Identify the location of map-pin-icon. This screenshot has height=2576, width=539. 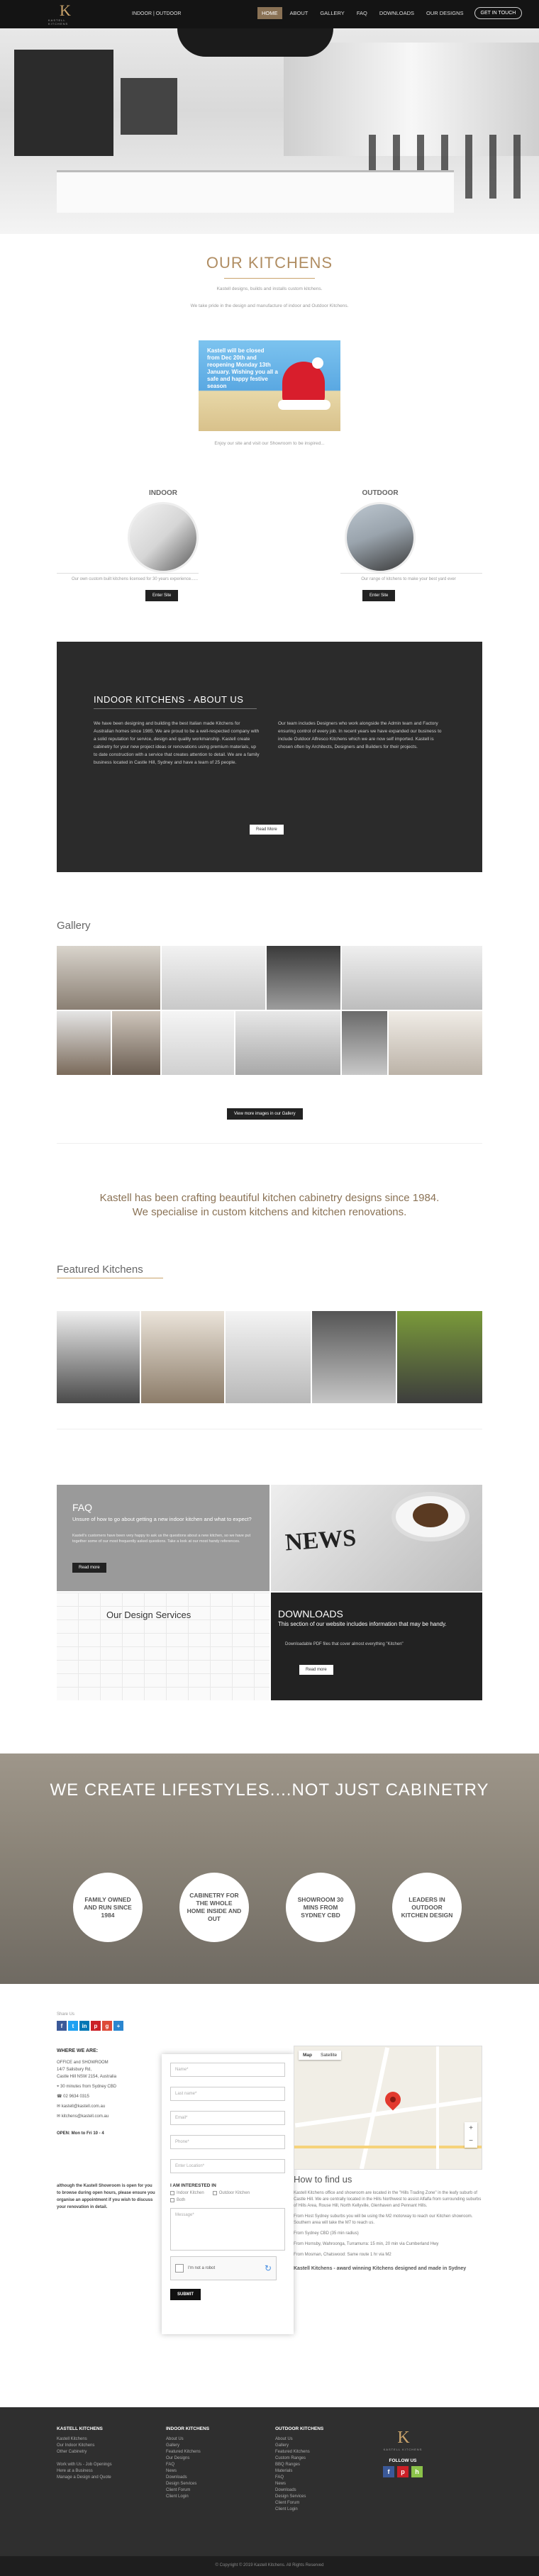
(393, 2099).